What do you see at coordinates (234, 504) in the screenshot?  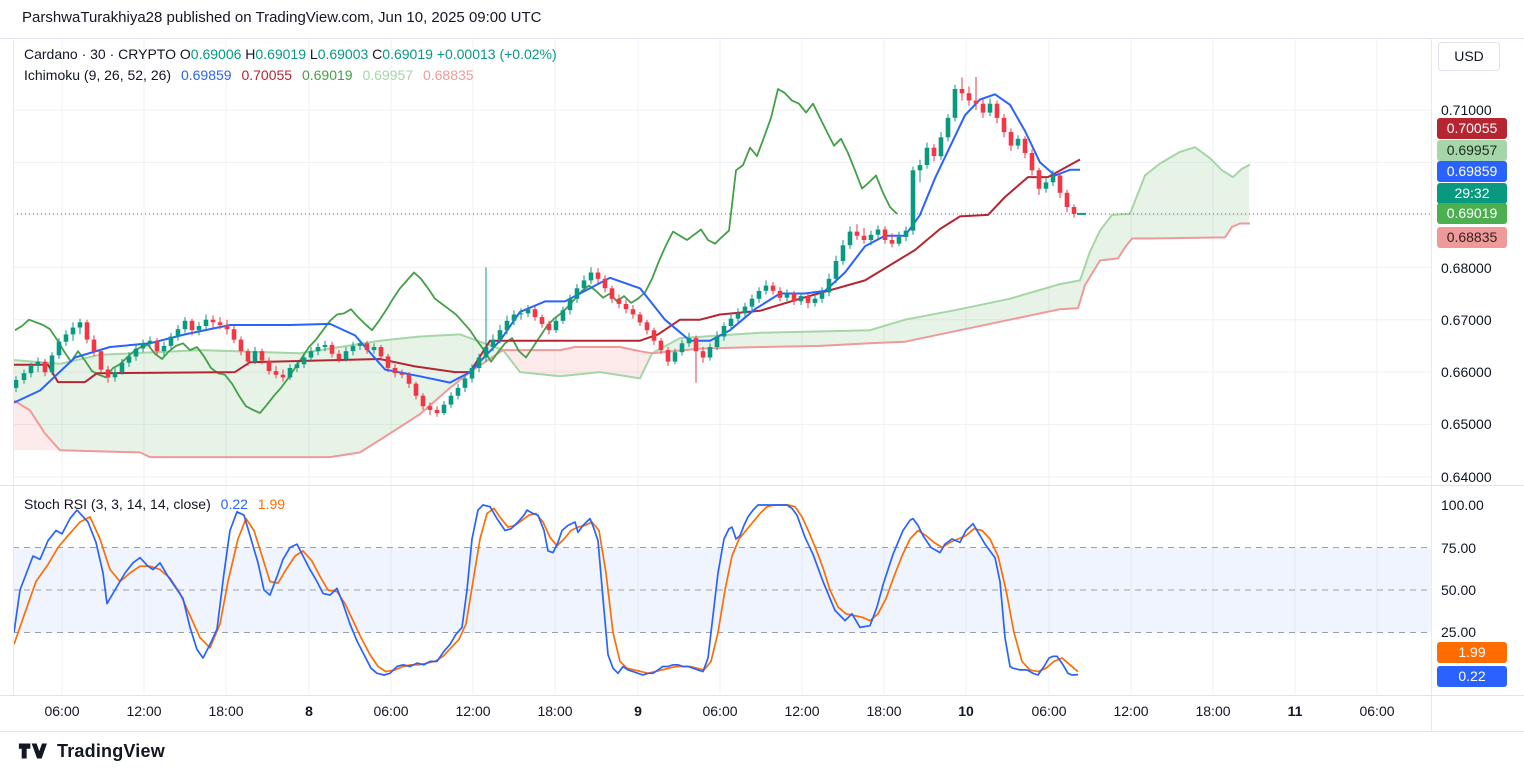 I see `stoch-rsi-value: 0.22` at bounding box center [234, 504].